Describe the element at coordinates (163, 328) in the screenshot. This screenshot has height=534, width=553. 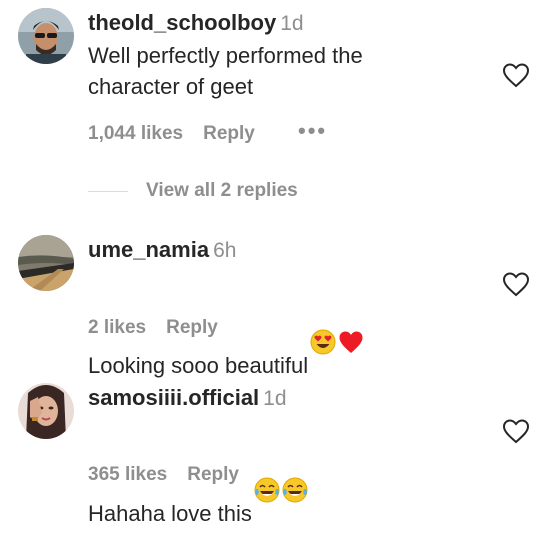
I see `comment-meta: 2 likes Reply` at that location.